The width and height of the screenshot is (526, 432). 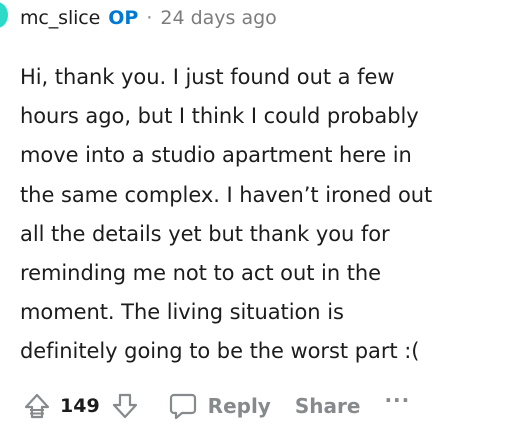 I want to click on author-name: mc_slice, so click(x=60, y=18).